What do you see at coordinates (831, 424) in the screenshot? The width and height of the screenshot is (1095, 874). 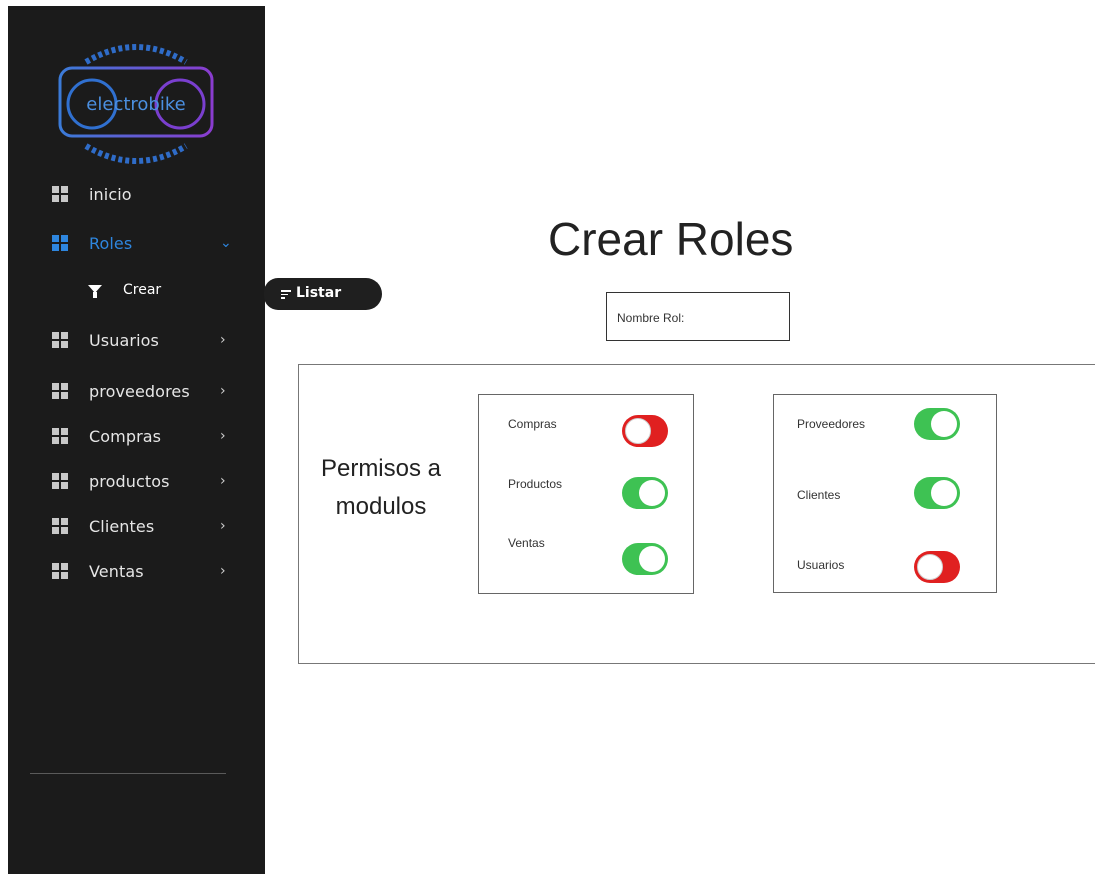 I see `module-label-proveedores: Proveedores` at bounding box center [831, 424].